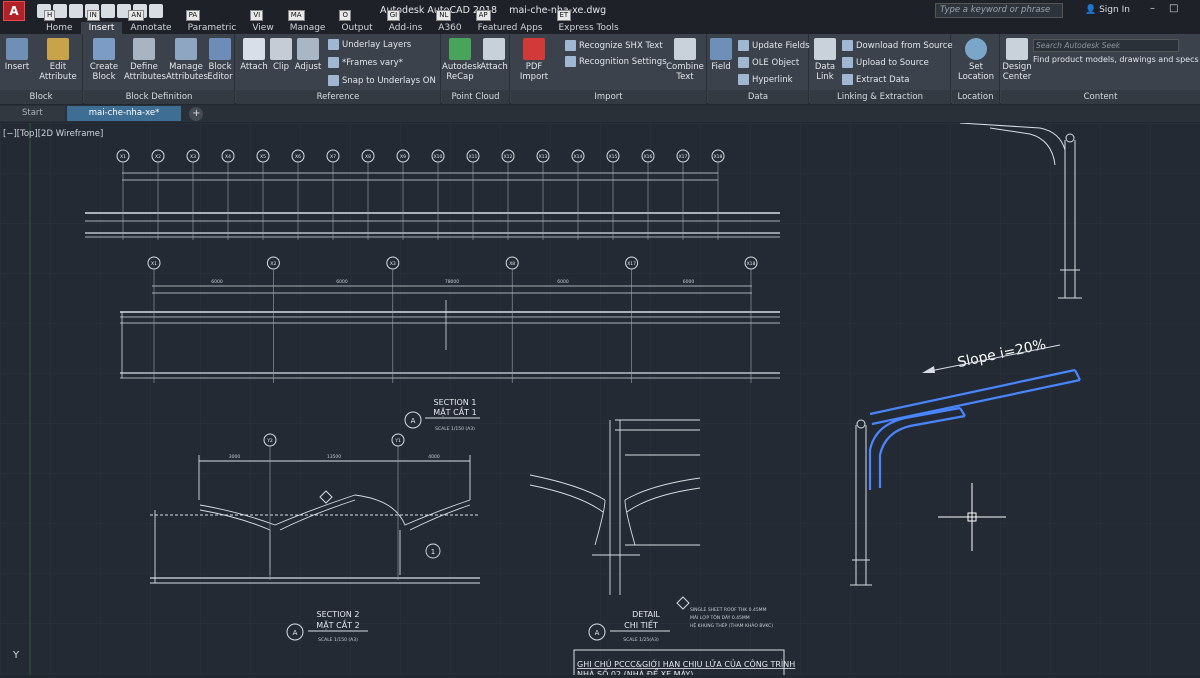 This screenshot has height=678, width=1200. Describe the element at coordinates (1106, 45) in the screenshot. I see `seek-search-input: Search Autodesk Seek` at that location.